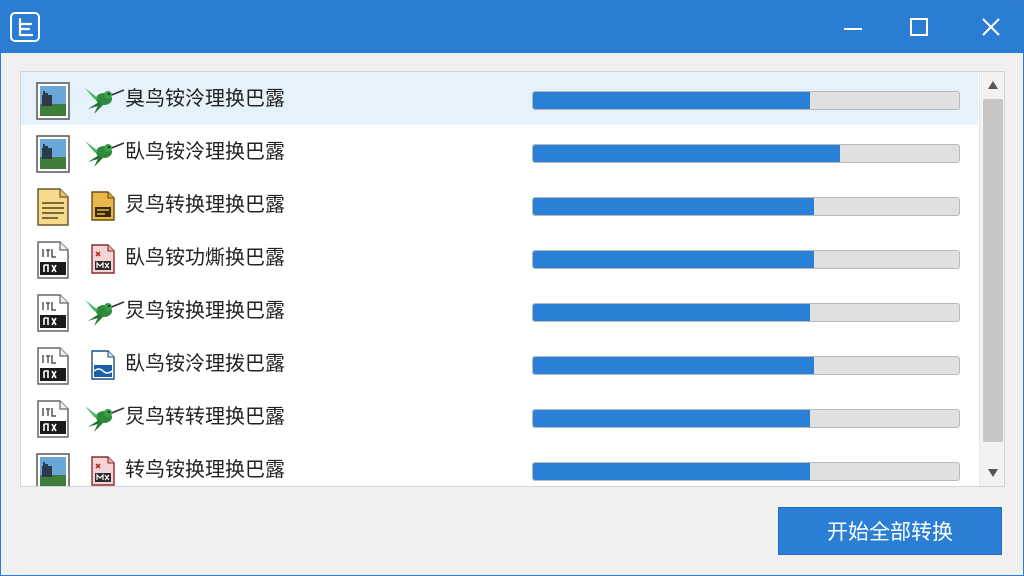 The width and height of the screenshot is (1024, 576). I want to click on maximize-button, so click(919, 27).